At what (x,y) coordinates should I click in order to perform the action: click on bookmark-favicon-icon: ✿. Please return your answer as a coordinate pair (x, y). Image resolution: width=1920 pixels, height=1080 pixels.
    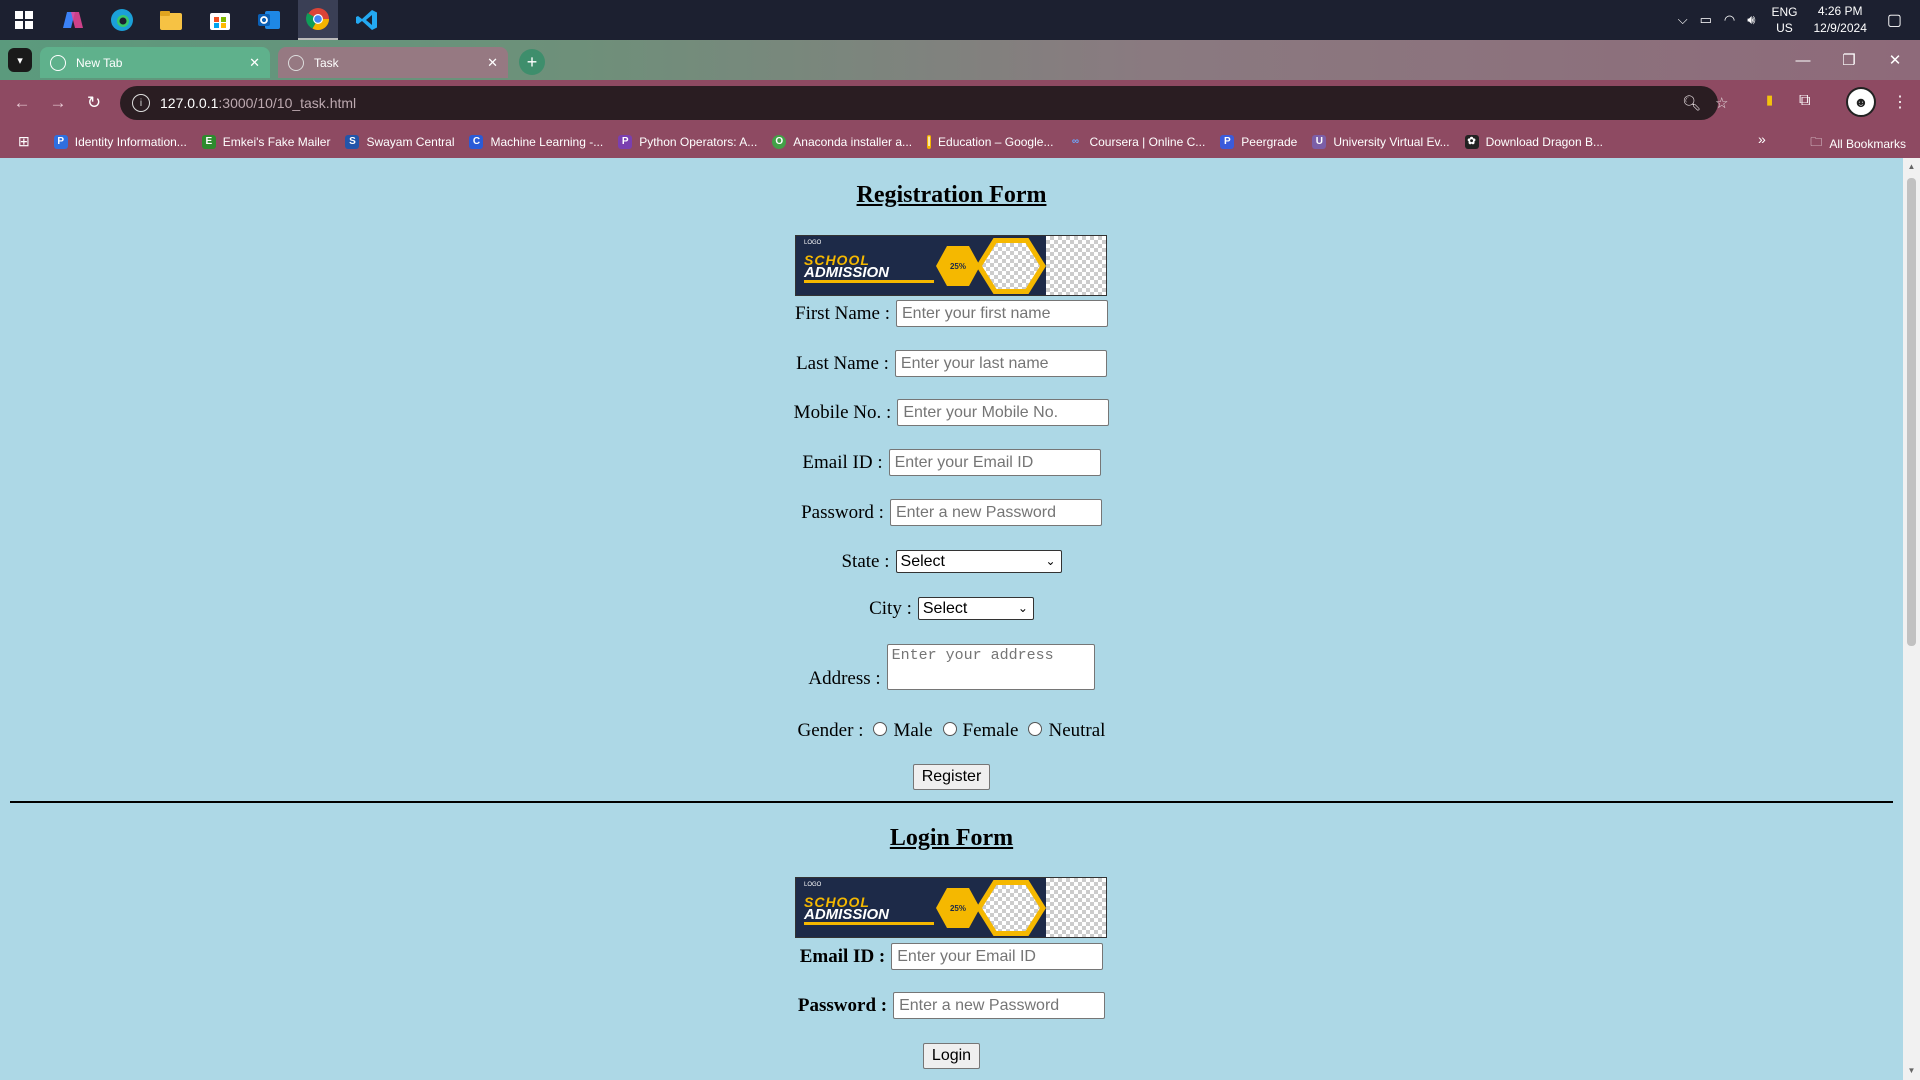
    Looking at the image, I should click on (1471, 141).